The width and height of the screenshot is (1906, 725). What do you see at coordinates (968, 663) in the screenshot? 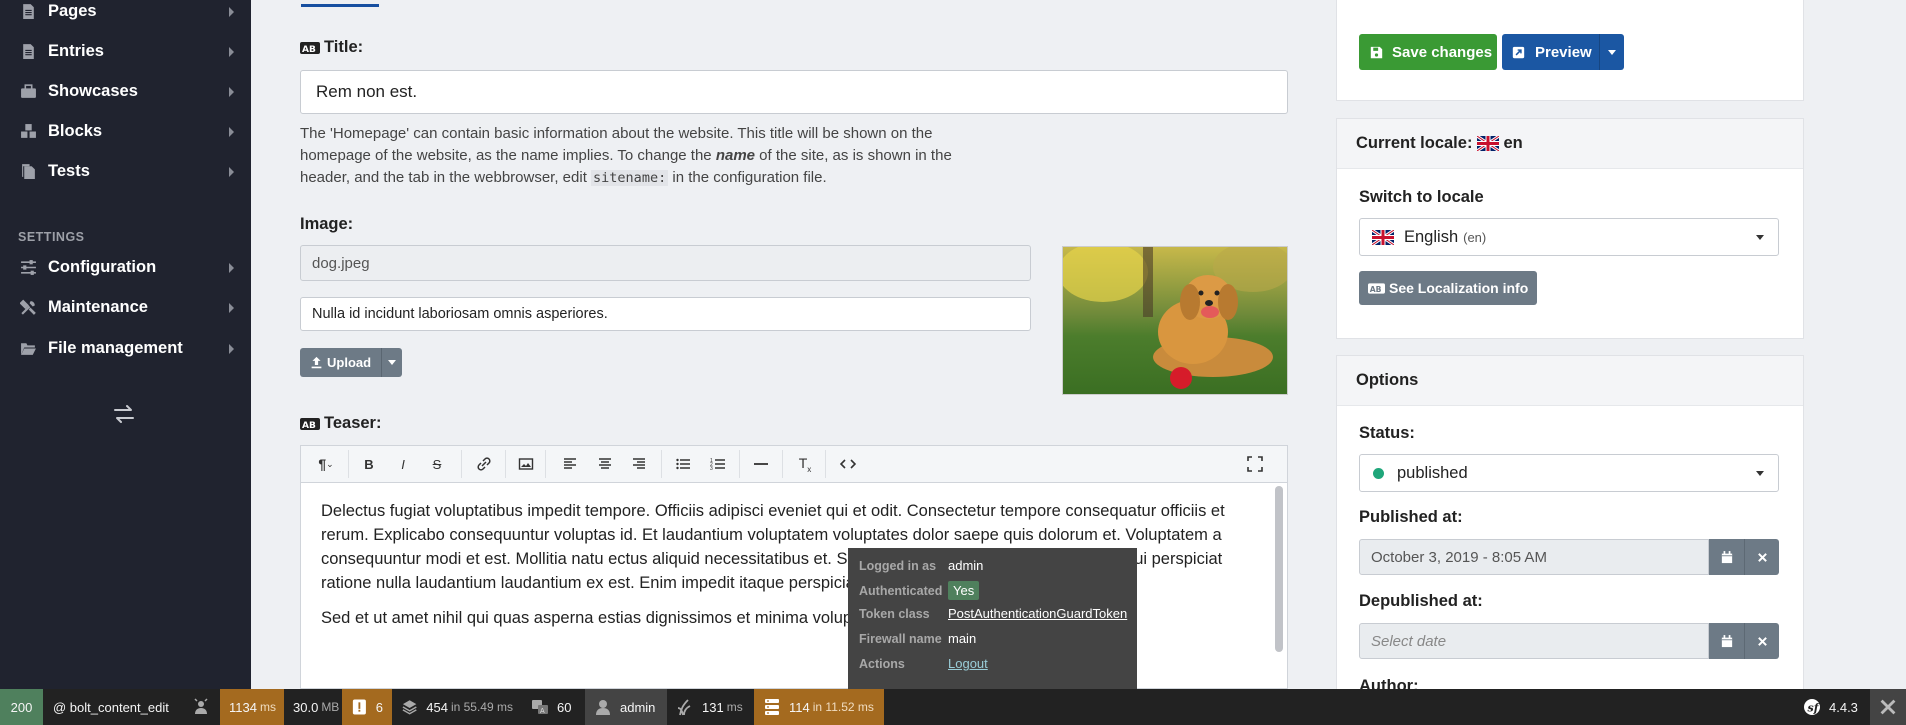
I see `logout-link: Logout` at bounding box center [968, 663].